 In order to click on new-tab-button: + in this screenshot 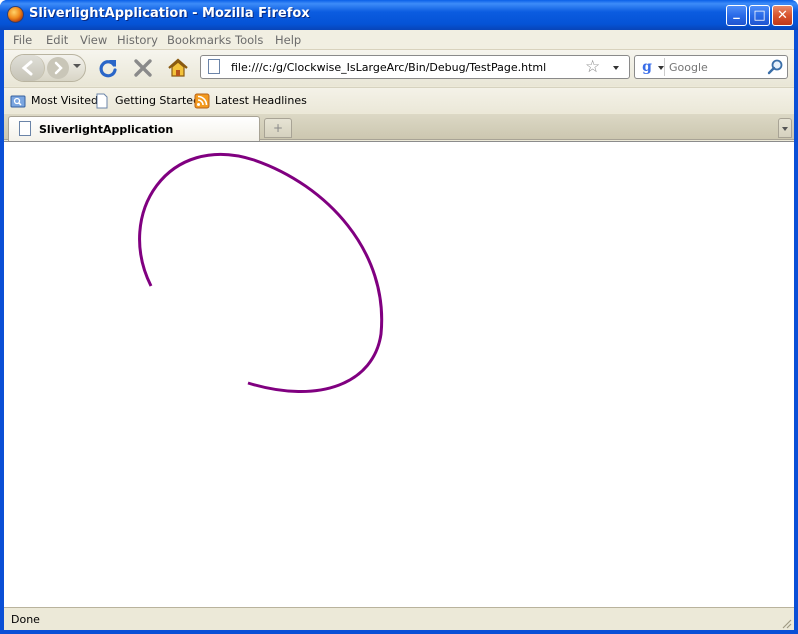, I will do `click(278, 128)`.